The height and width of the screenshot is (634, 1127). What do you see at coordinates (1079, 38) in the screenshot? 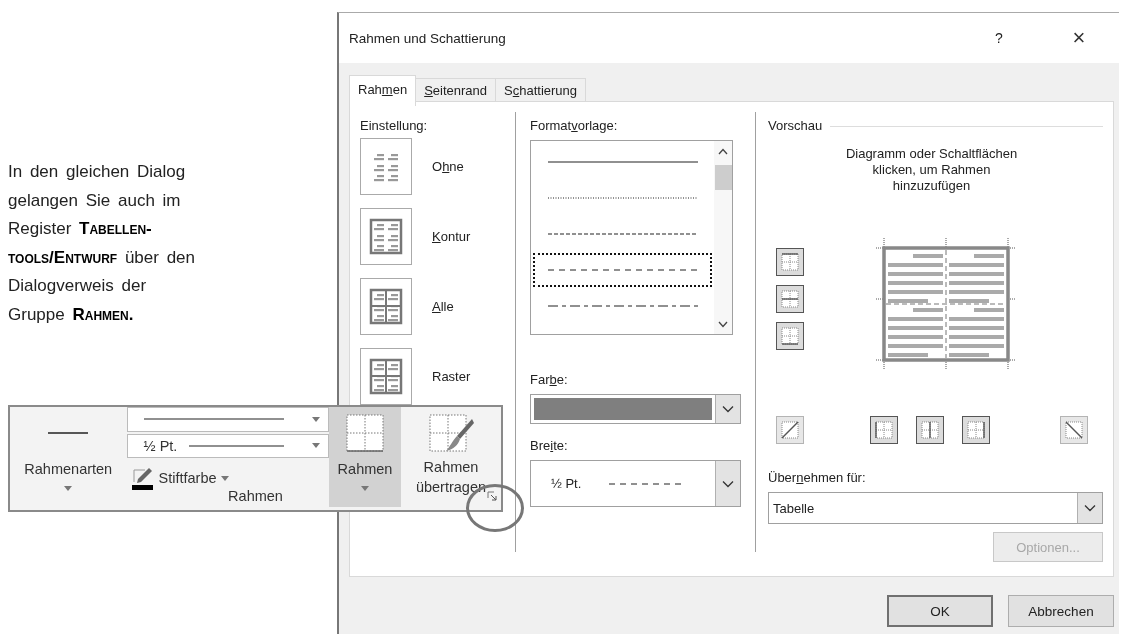
I see `close-button: ×` at bounding box center [1079, 38].